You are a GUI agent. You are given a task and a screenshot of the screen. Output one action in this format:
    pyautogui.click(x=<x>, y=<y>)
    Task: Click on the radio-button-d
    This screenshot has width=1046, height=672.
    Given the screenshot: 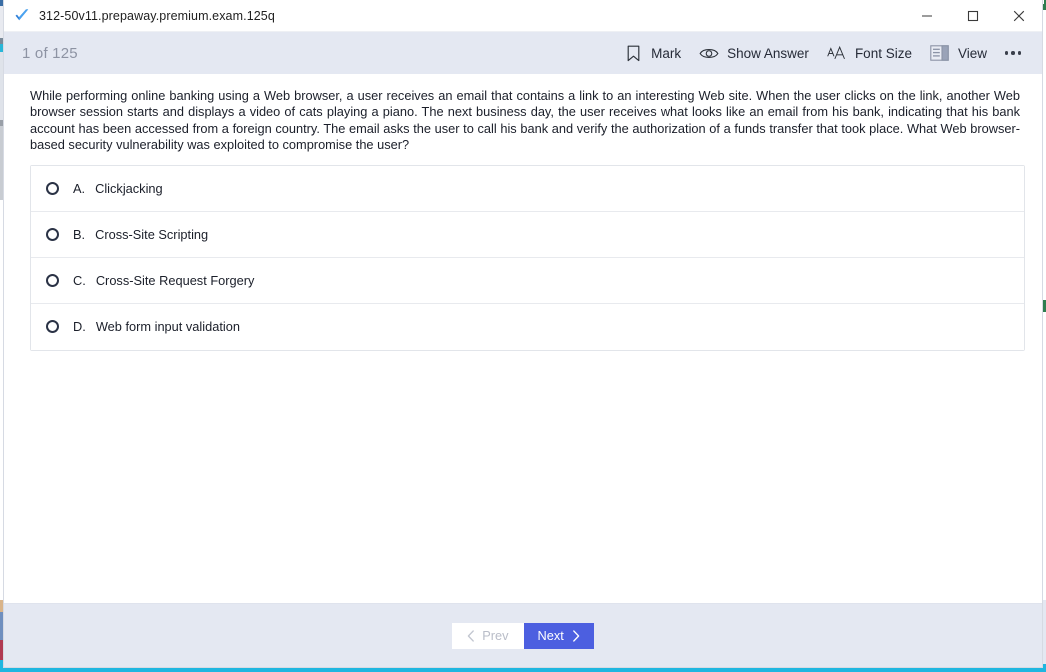 What is the action you would take?
    pyautogui.click(x=52, y=327)
    